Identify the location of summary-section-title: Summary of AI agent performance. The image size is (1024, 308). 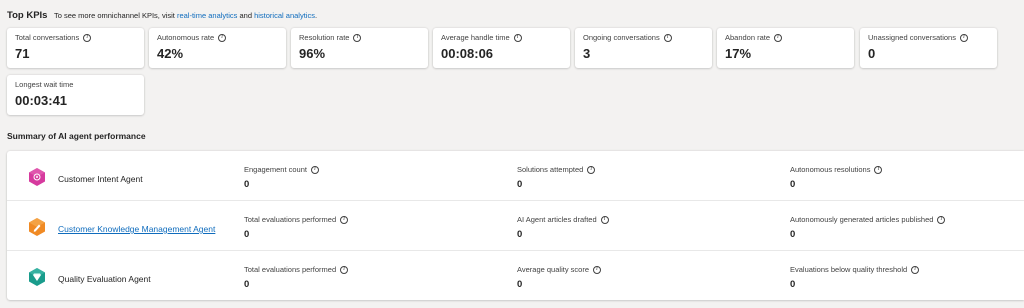
(76, 136).